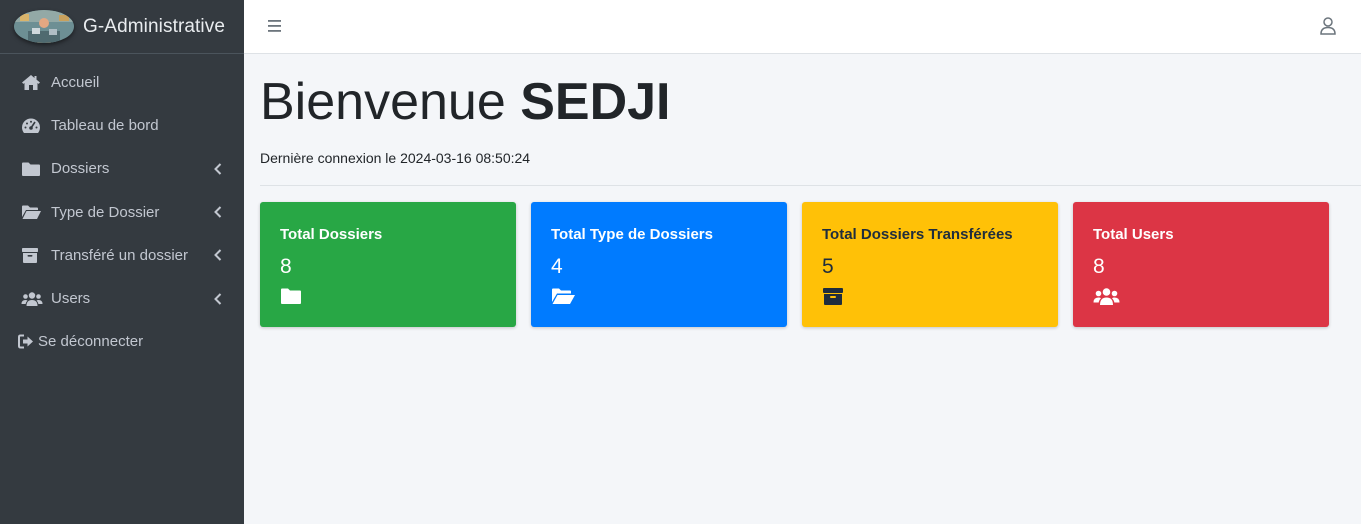 The width and height of the screenshot is (1361, 524). I want to click on sidebar-item-label: Transféré un dossier, so click(120, 255).